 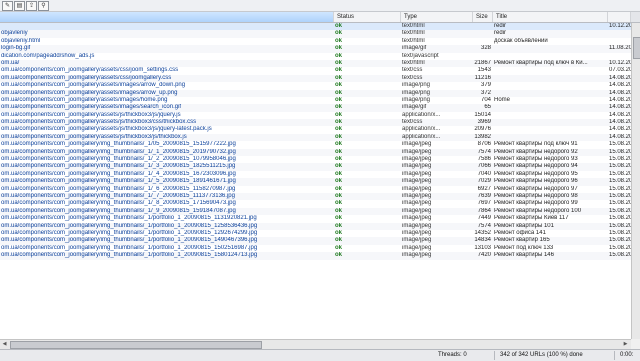 I want to click on horizontal-scrollbar: ◀ ▶, so click(x=315, y=344).